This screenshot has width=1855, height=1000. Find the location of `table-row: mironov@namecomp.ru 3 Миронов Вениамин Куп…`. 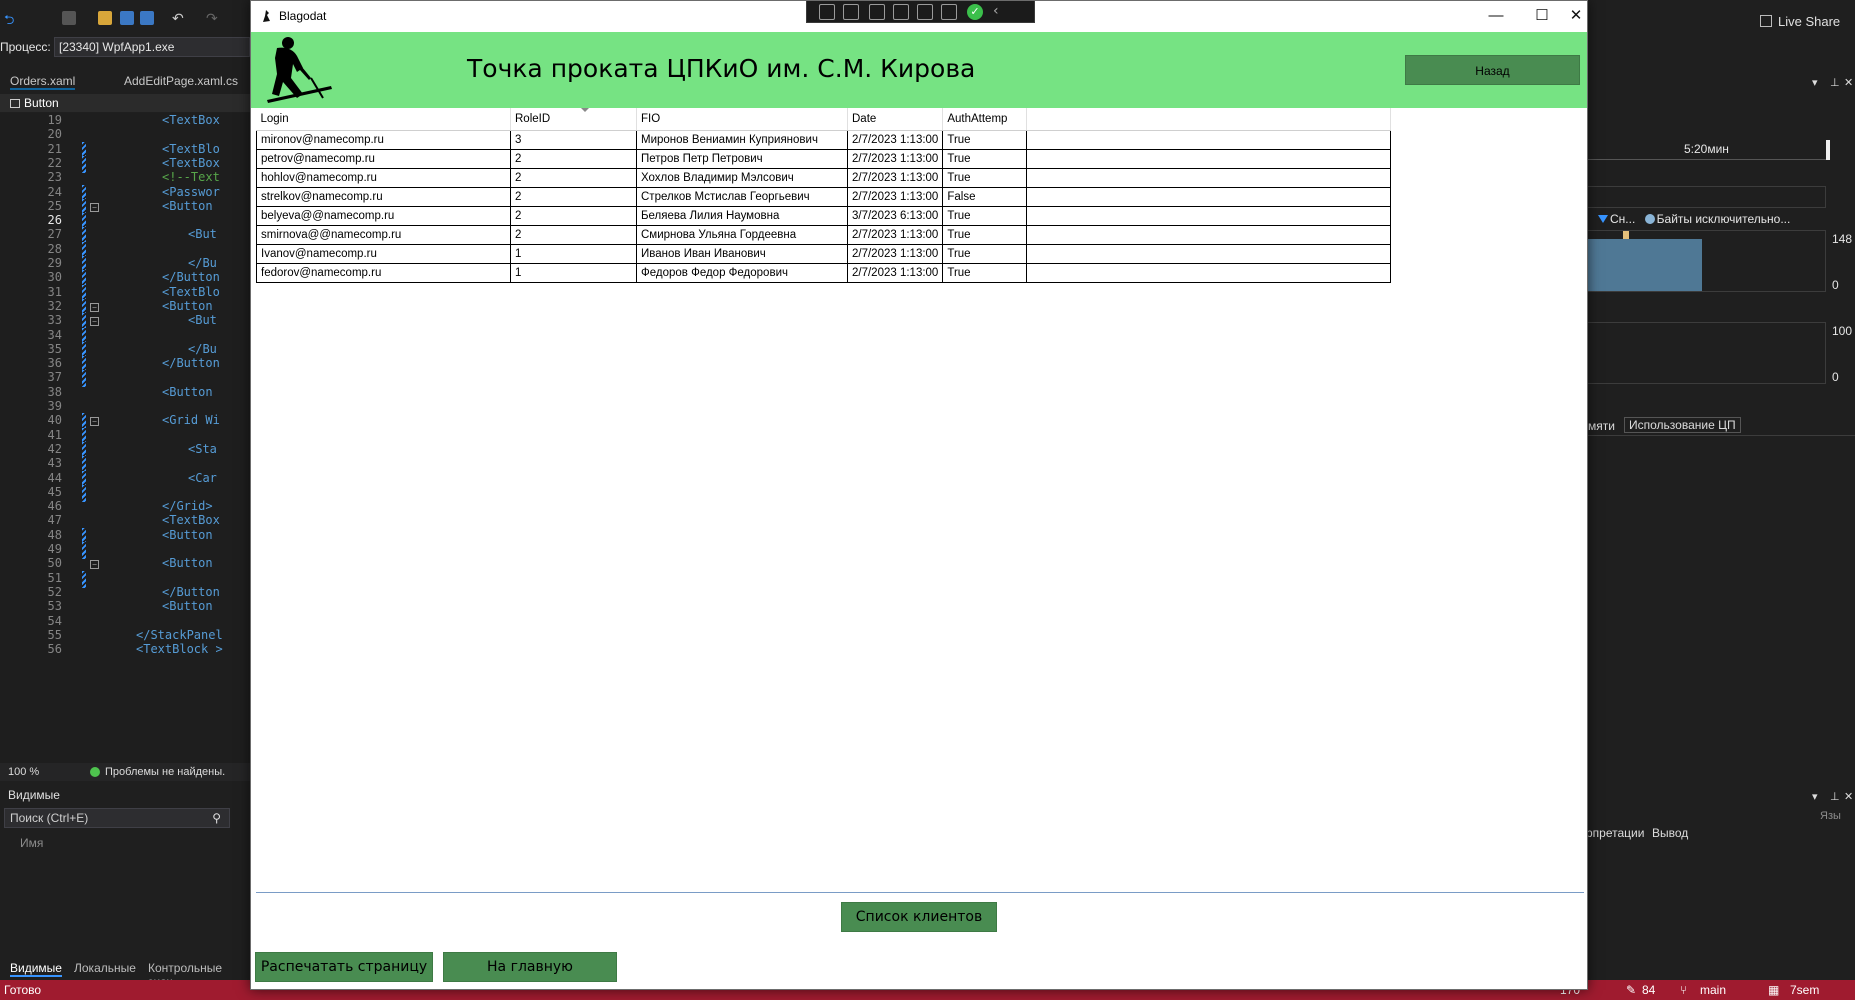

table-row: mironov@namecomp.ru 3 Миронов Вениамин Куп… is located at coordinates (824, 139).